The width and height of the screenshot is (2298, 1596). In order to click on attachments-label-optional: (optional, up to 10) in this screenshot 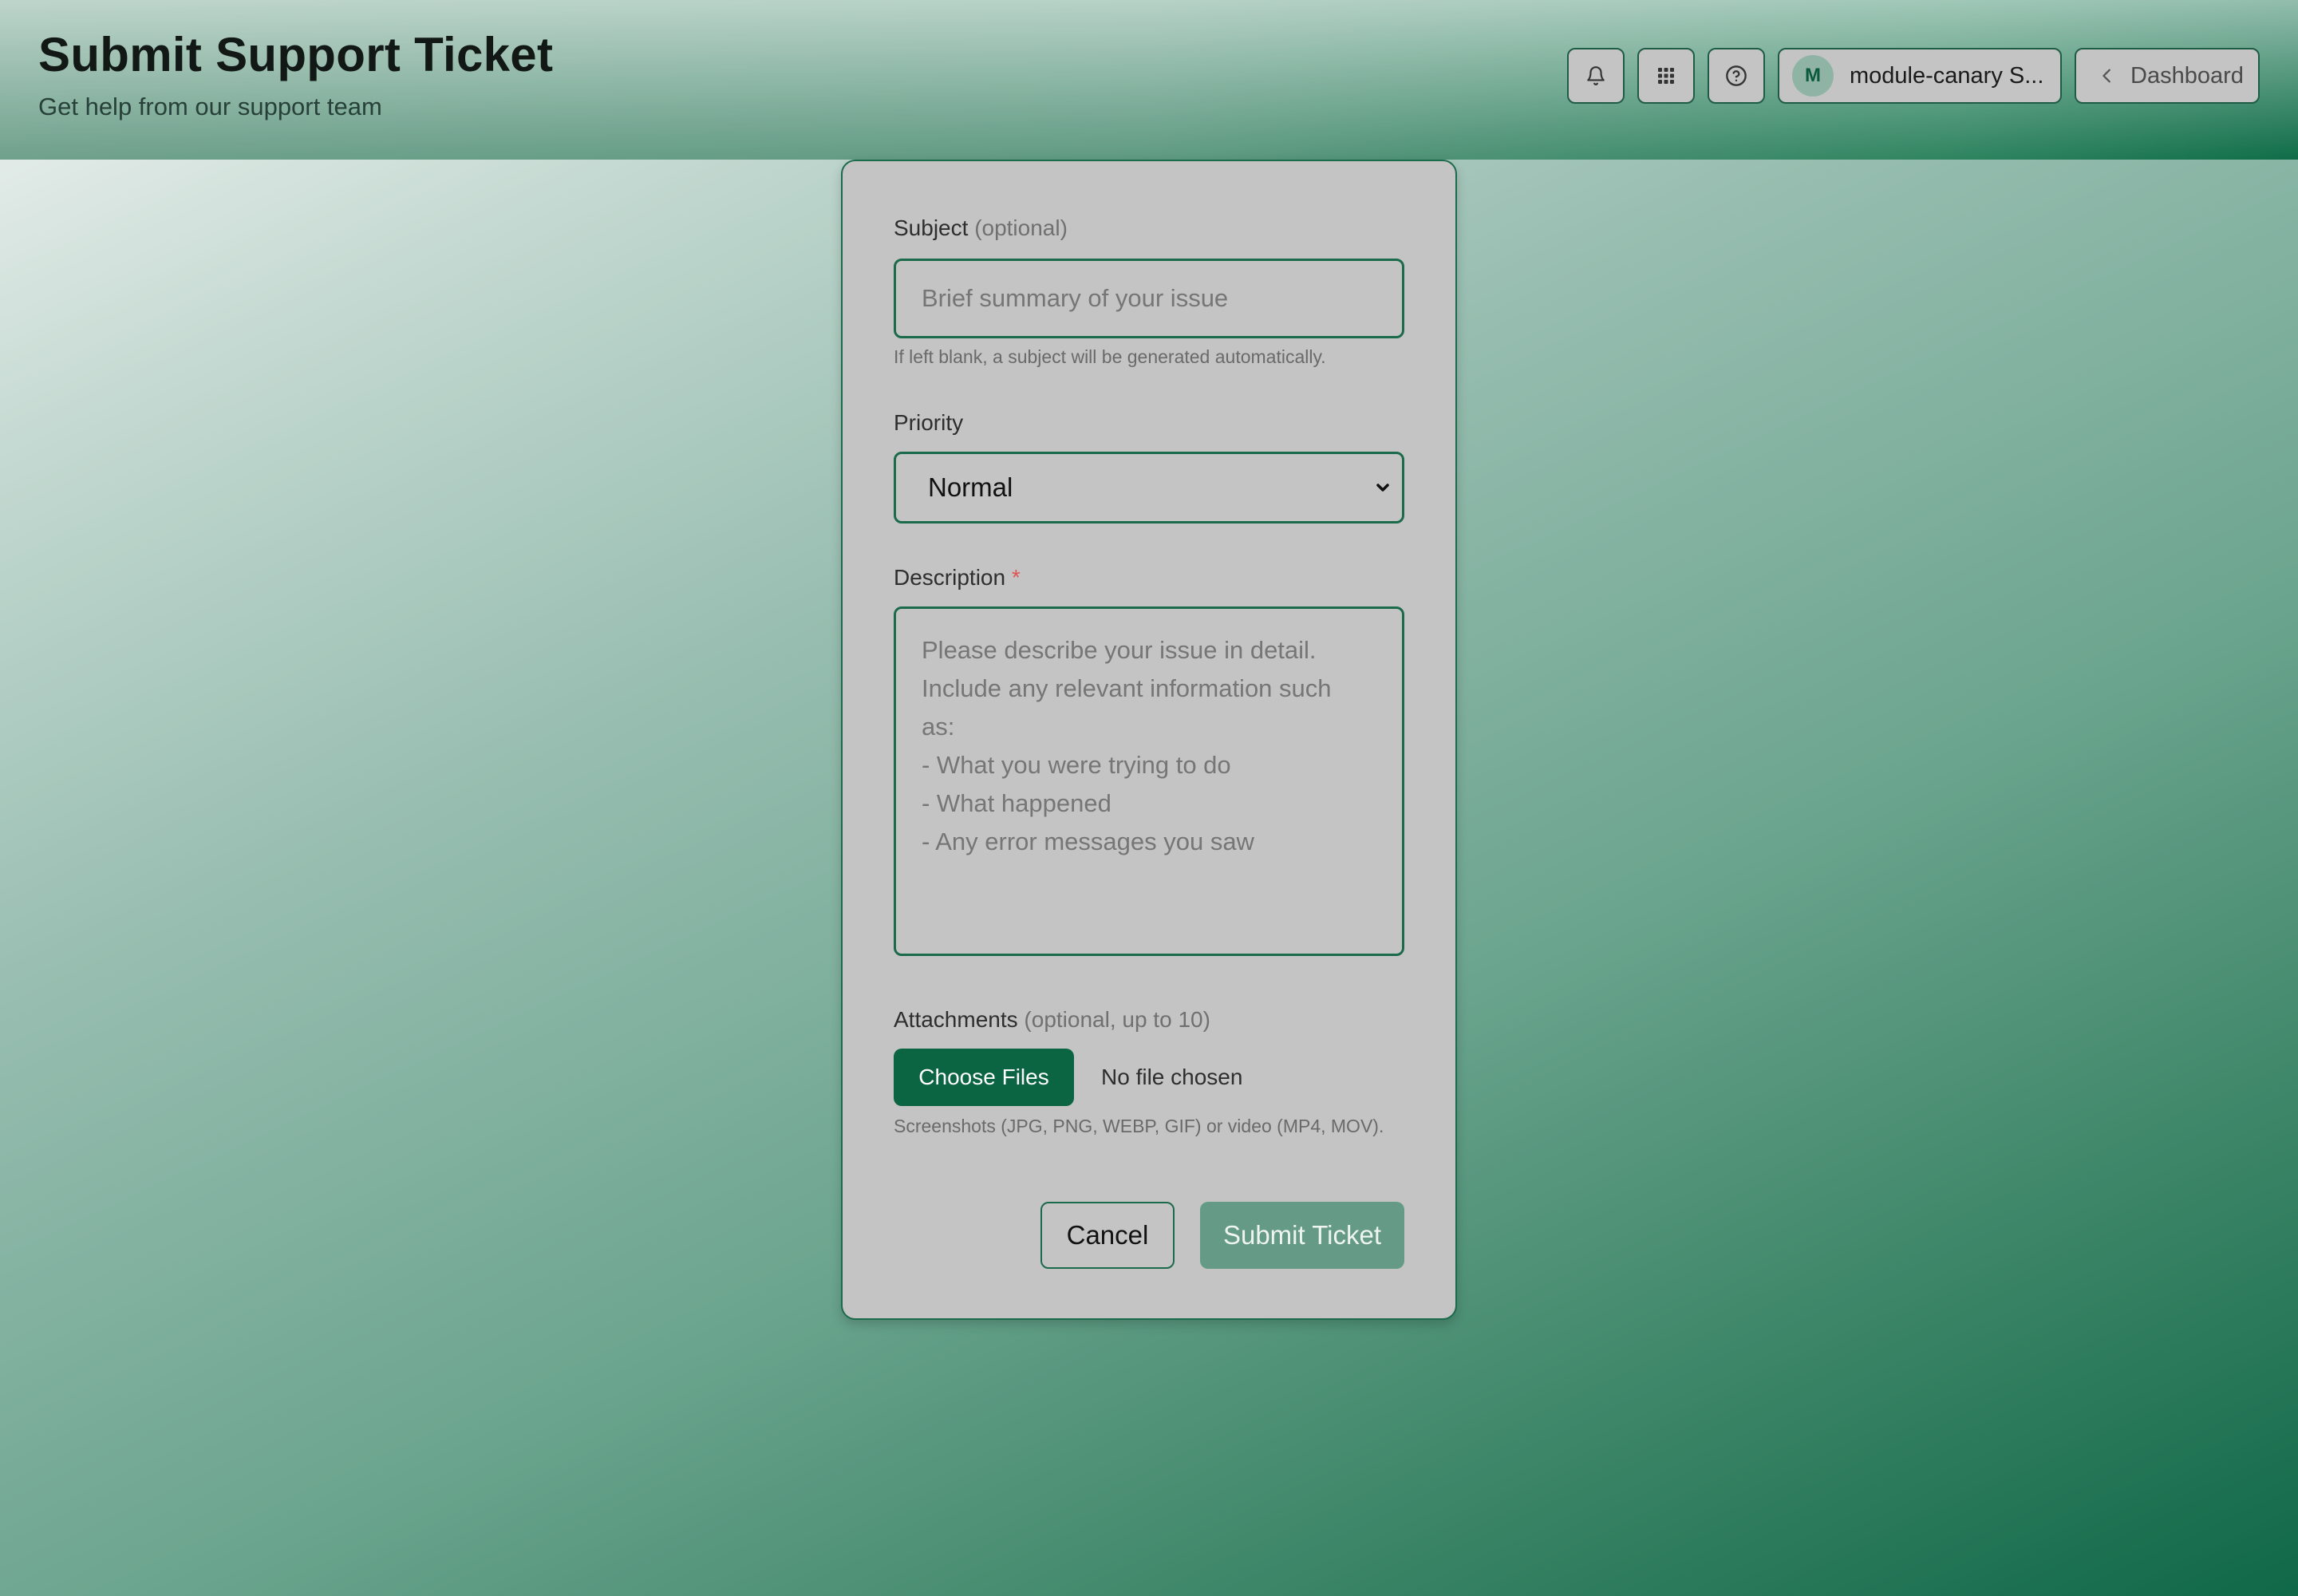, I will do `click(1117, 1019)`.